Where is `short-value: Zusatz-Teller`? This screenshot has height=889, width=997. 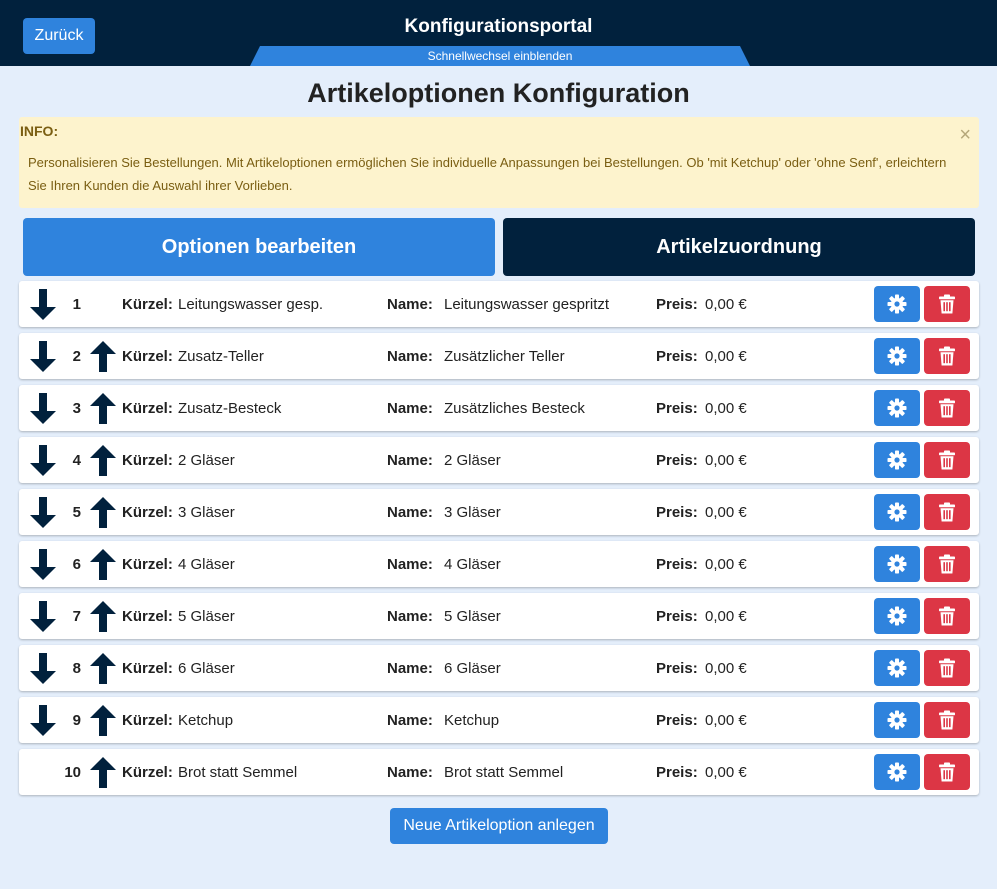 short-value: Zusatz-Teller is located at coordinates (221, 356).